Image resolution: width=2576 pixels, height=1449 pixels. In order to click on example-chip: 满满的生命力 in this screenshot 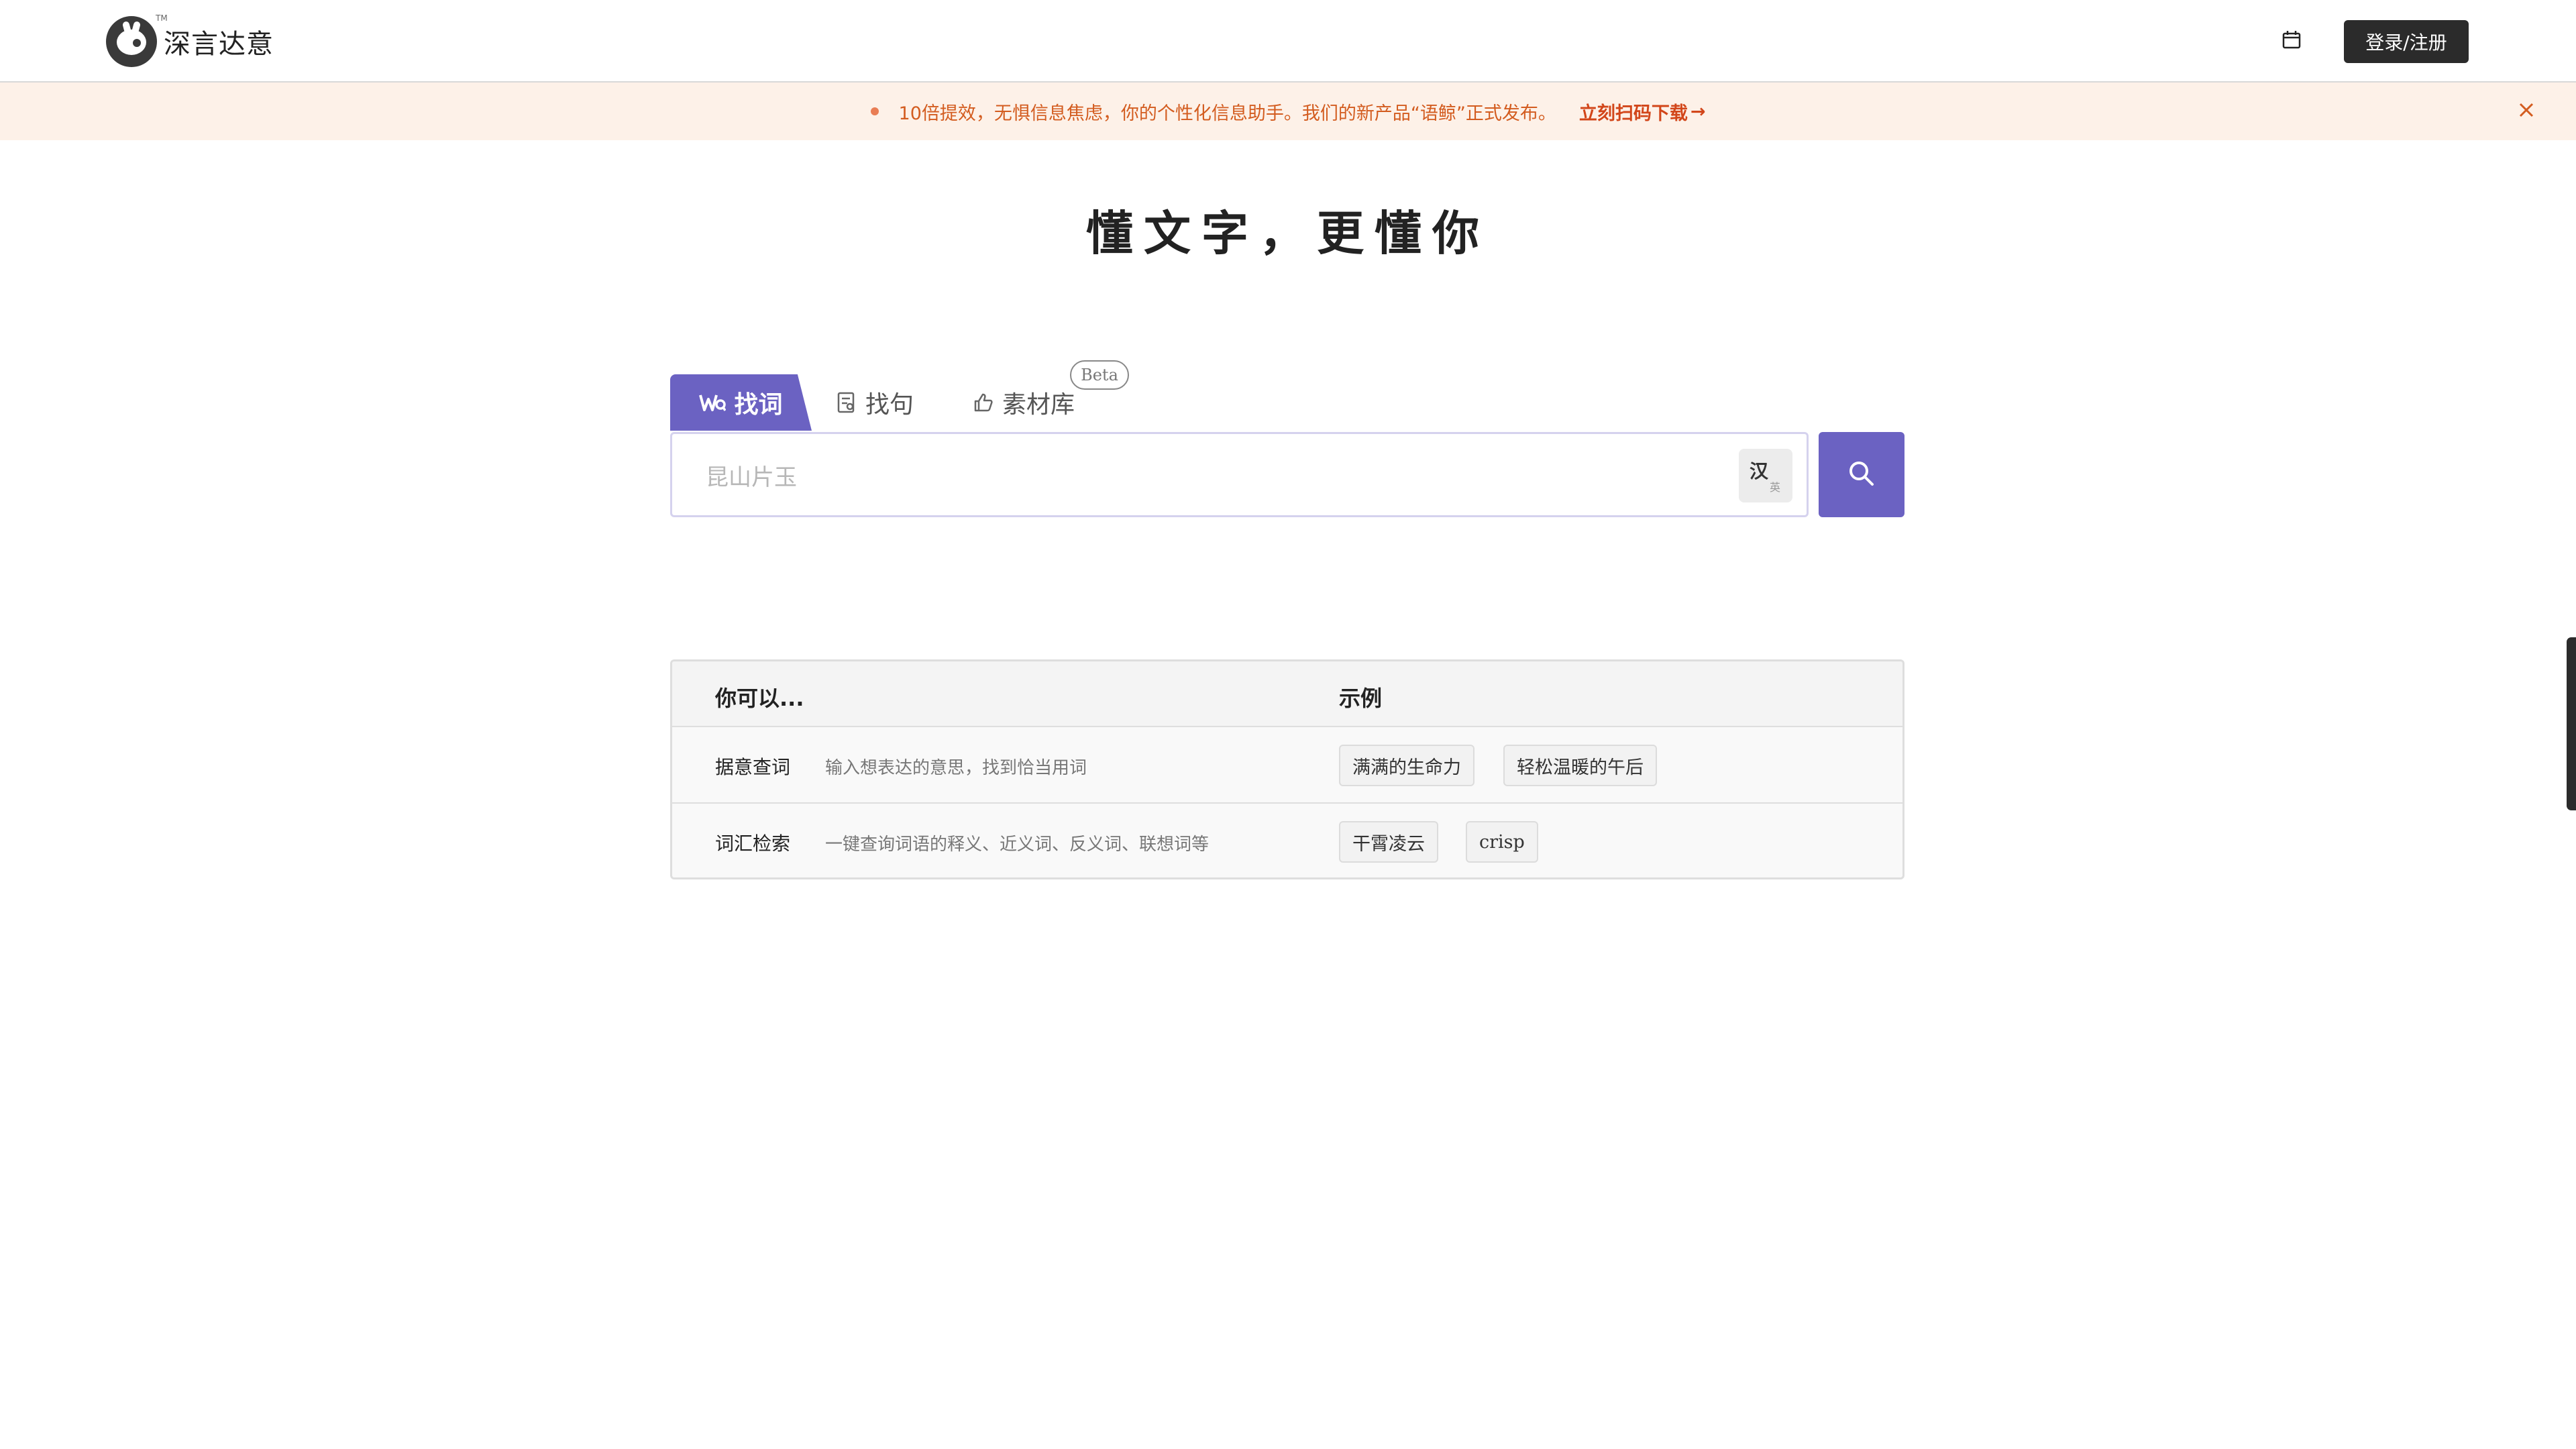, I will do `click(1406, 765)`.